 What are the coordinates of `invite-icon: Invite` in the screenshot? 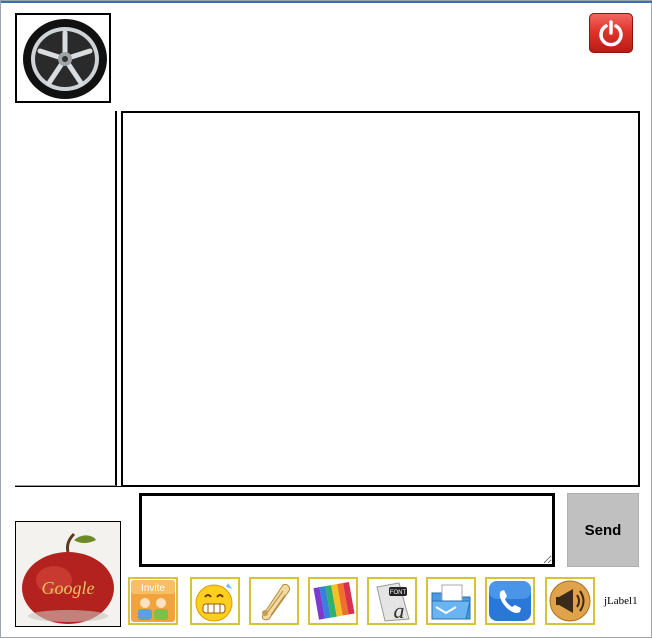 It's located at (153, 601).